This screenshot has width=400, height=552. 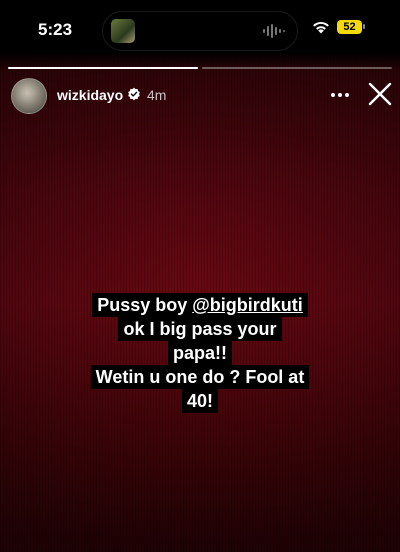 What do you see at coordinates (200, 68) in the screenshot?
I see `story-progress` at bounding box center [200, 68].